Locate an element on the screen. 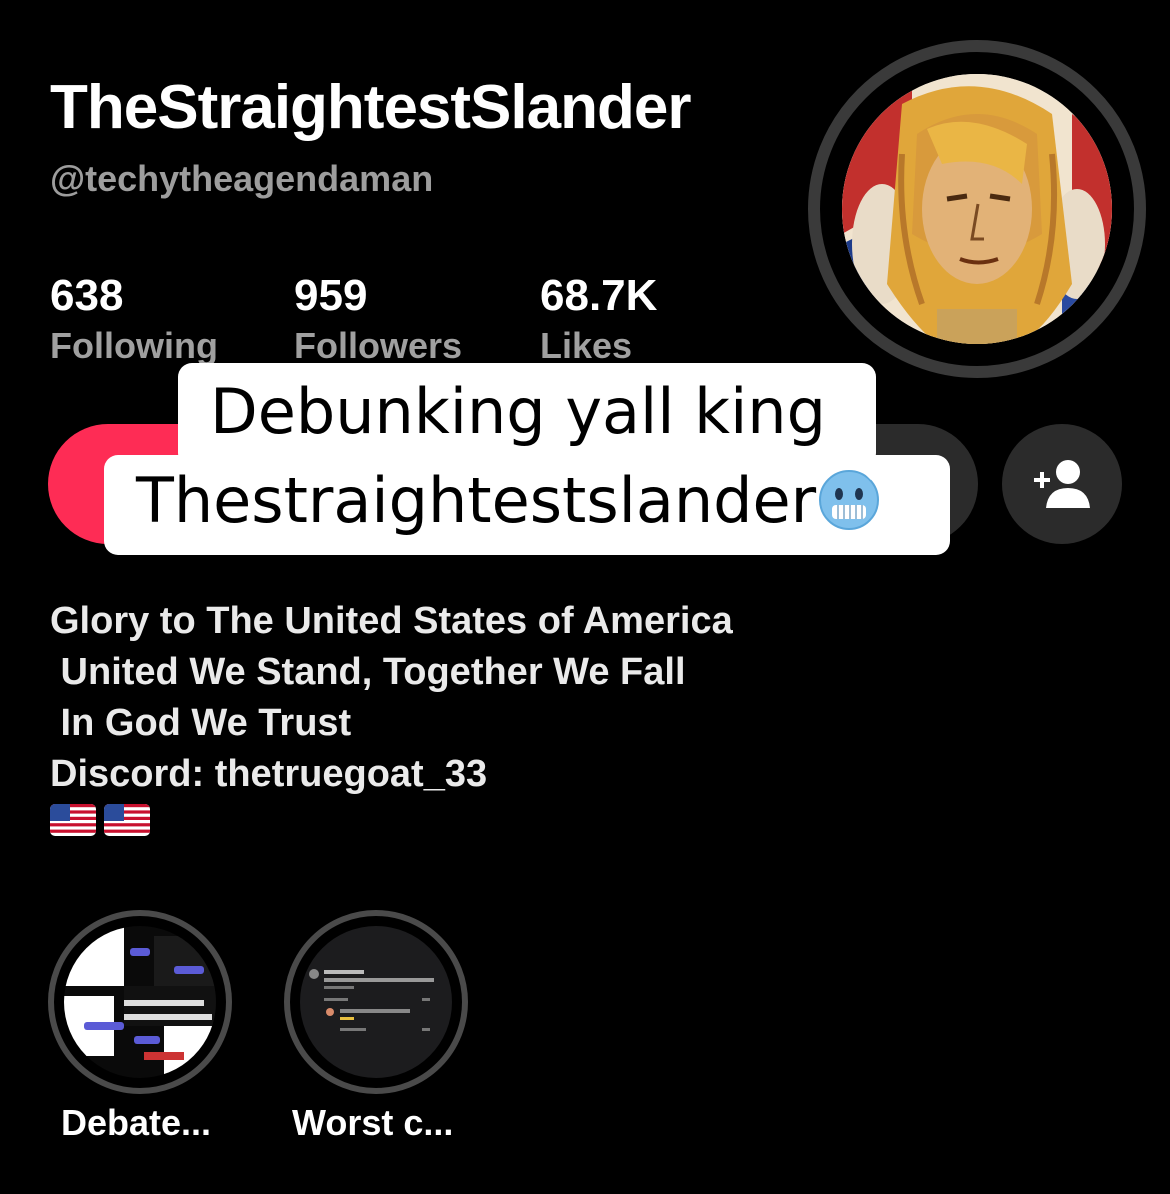 The width and height of the screenshot is (1170, 1194). bio-line: United We Stand, Together We Fall is located at coordinates (368, 672).